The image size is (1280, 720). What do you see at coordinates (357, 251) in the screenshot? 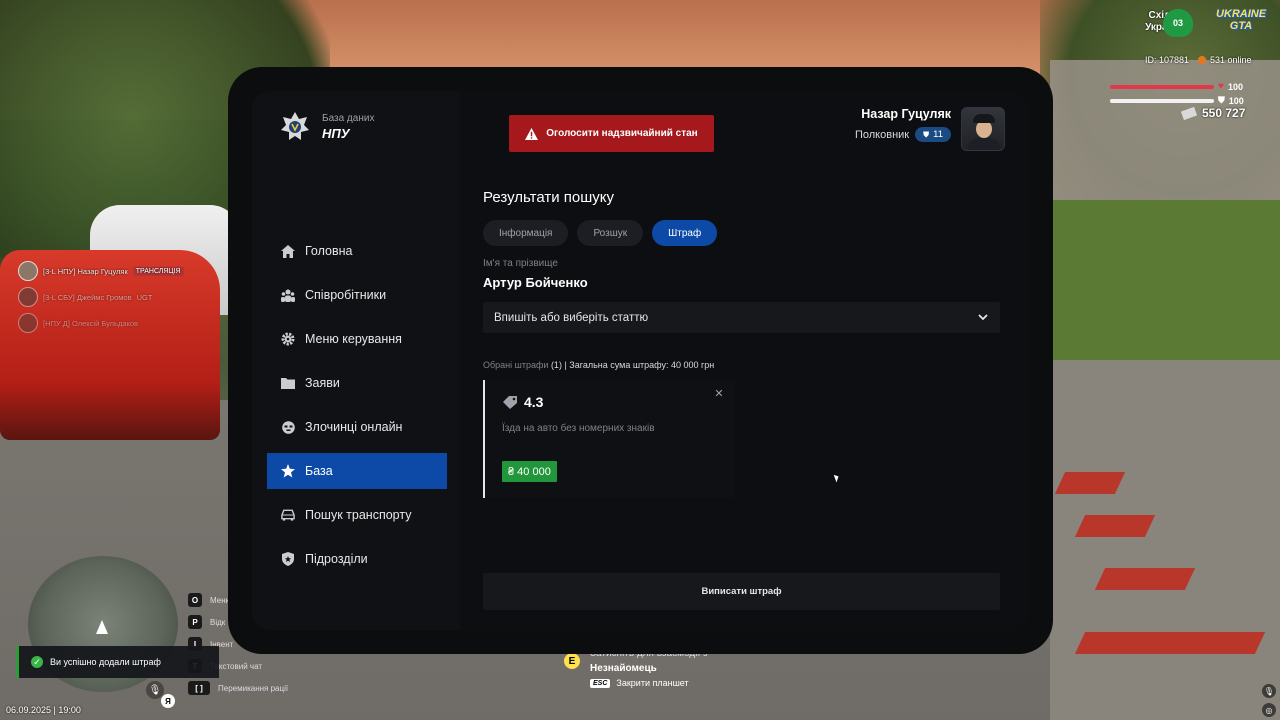
I see `sidebar-item-home: Головна` at bounding box center [357, 251].